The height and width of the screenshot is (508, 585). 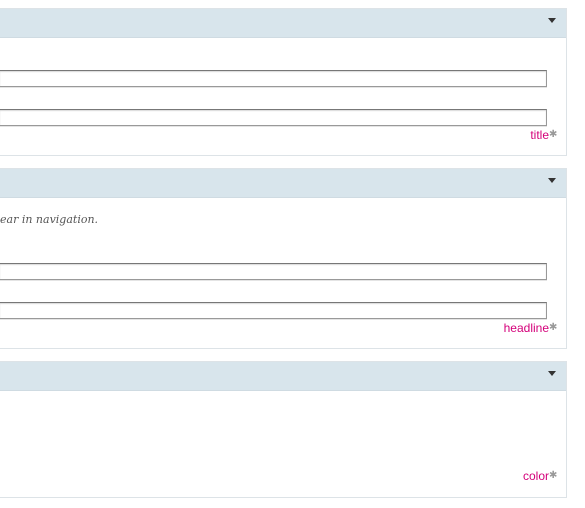 What do you see at coordinates (49, 219) in the screenshot?
I see `navigation-hint-text: ear in navigation.` at bounding box center [49, 219].